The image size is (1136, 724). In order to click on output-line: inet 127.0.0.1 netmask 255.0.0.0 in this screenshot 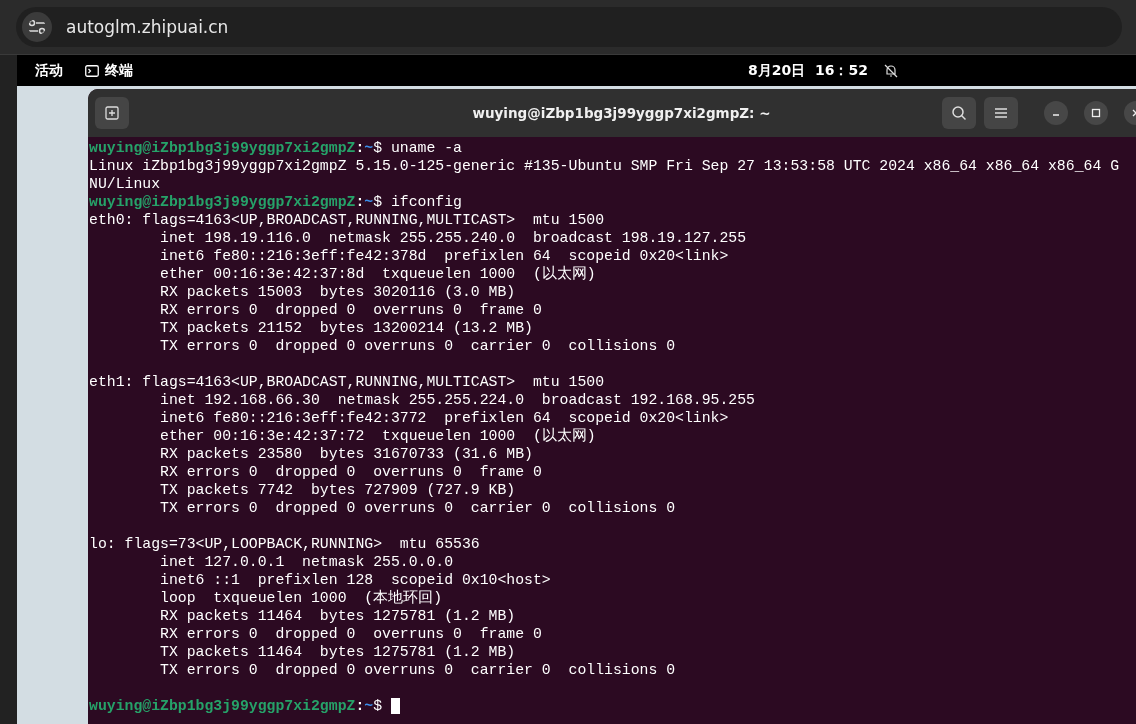, I will do `click(306, 562)`.